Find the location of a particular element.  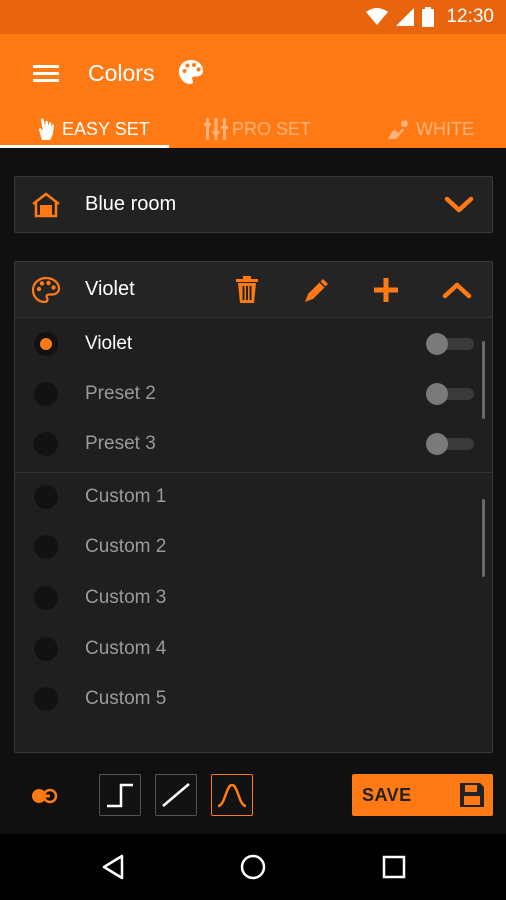

step-curve-icon is located at coordinates (120, 795).